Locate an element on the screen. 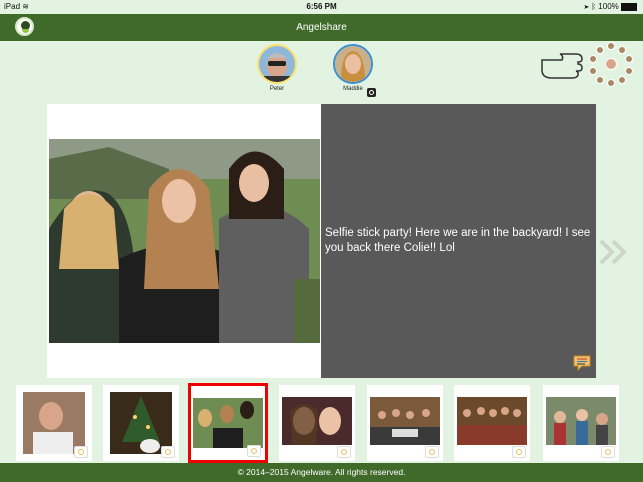  instagram-icon is located at coordinates (371, 92).